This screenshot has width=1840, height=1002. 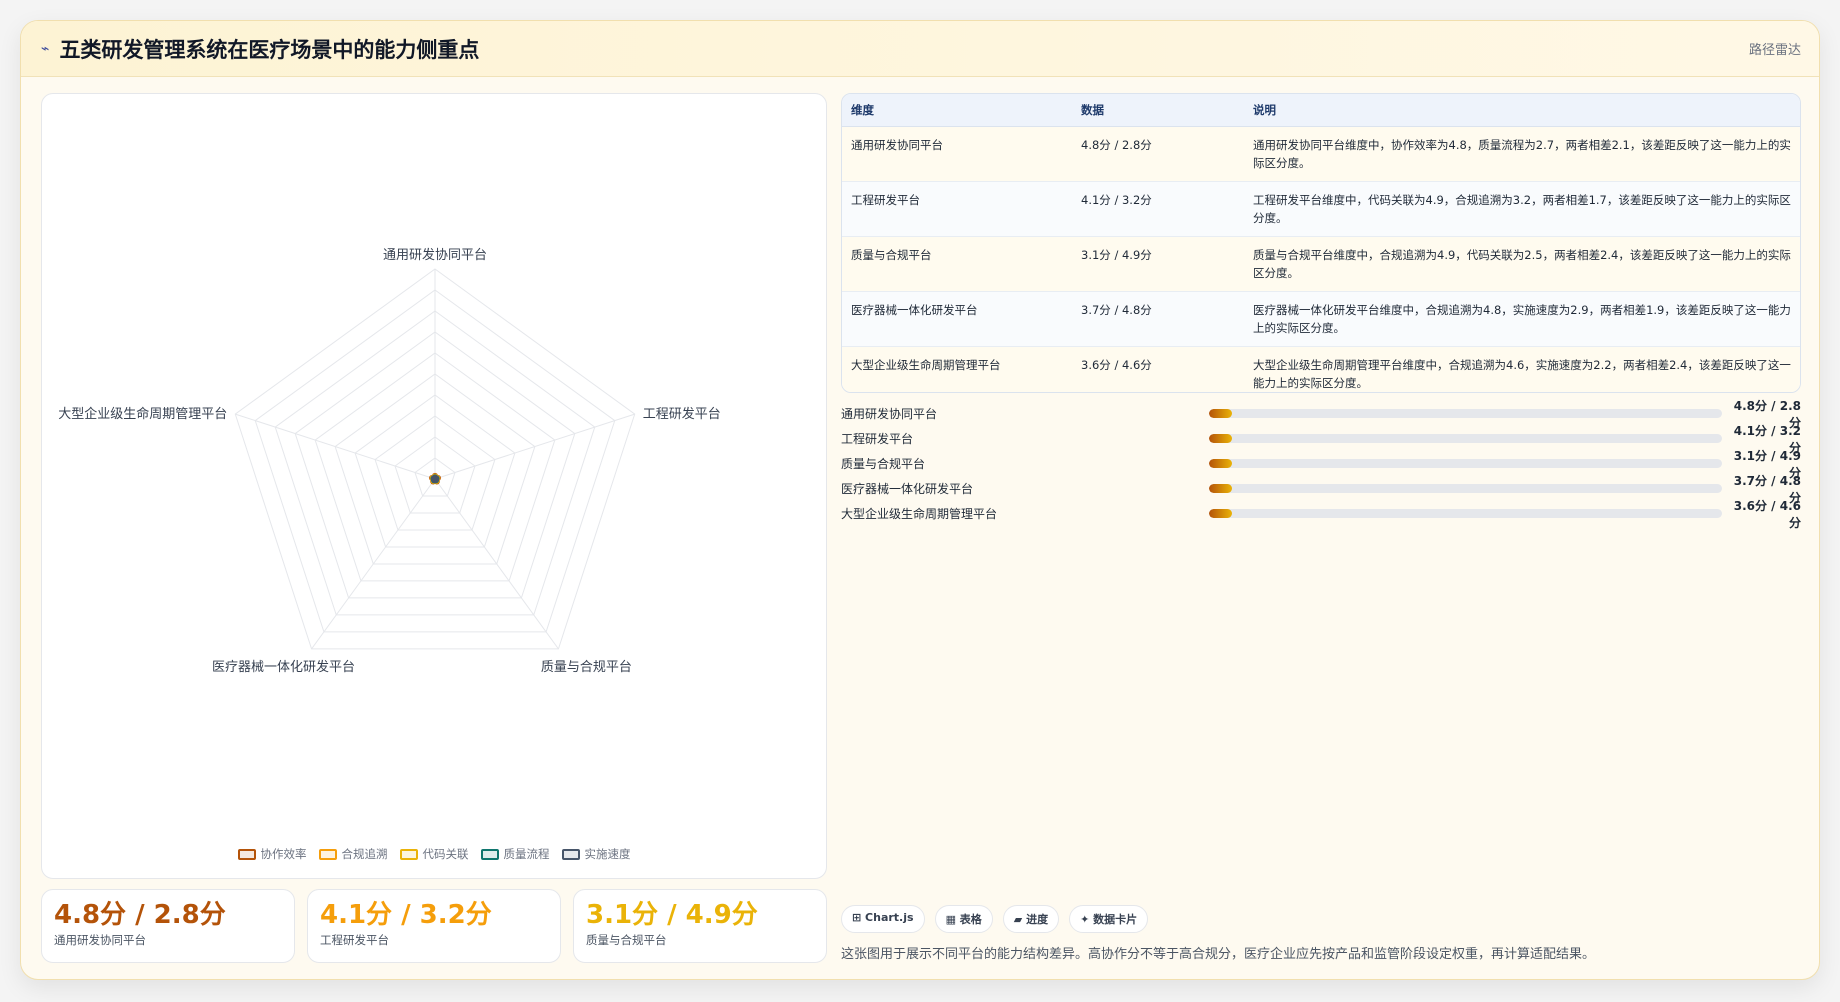 I want to click on legend-item: 合规追溯, so click(x=353, y=854).